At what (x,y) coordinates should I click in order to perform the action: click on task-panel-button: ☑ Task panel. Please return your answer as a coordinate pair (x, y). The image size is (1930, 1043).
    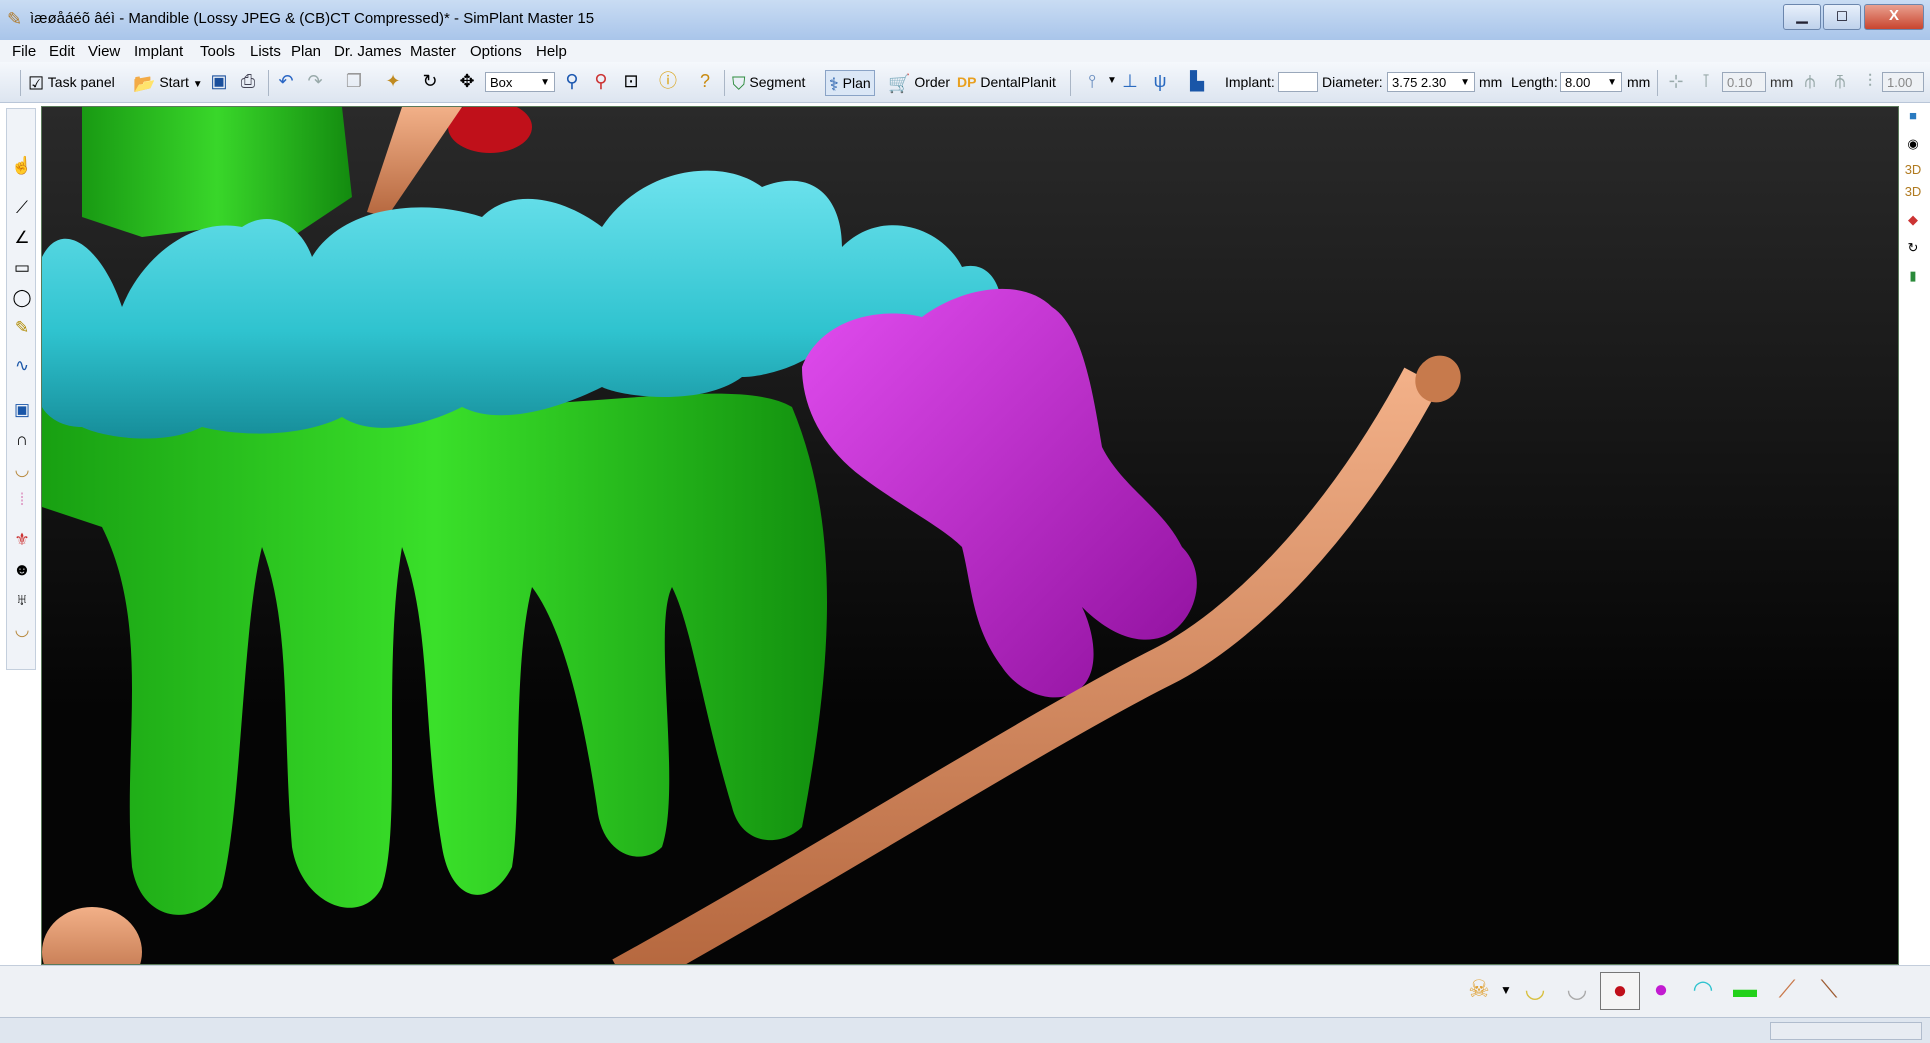
    Looking at the image, I should click on (71, 82).